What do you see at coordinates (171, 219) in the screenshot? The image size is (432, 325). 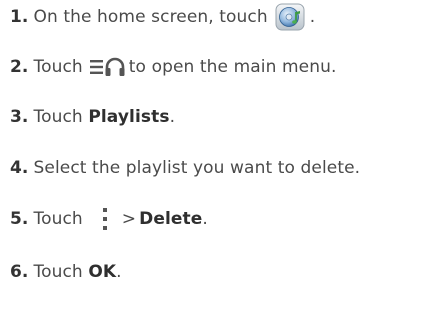 I see `delete-label: Delete` at bounding box center [171, 219].